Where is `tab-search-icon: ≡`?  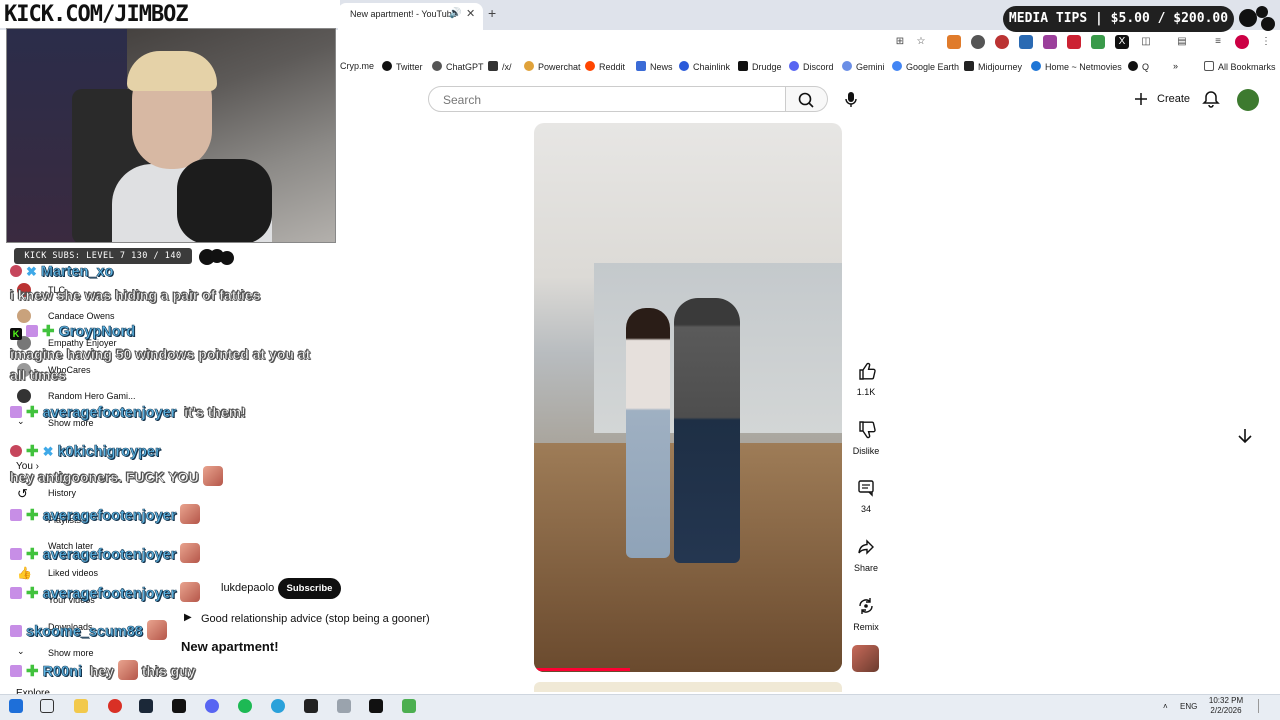 tab-search-icon: ≡ is located at coordinates (1218, 42).